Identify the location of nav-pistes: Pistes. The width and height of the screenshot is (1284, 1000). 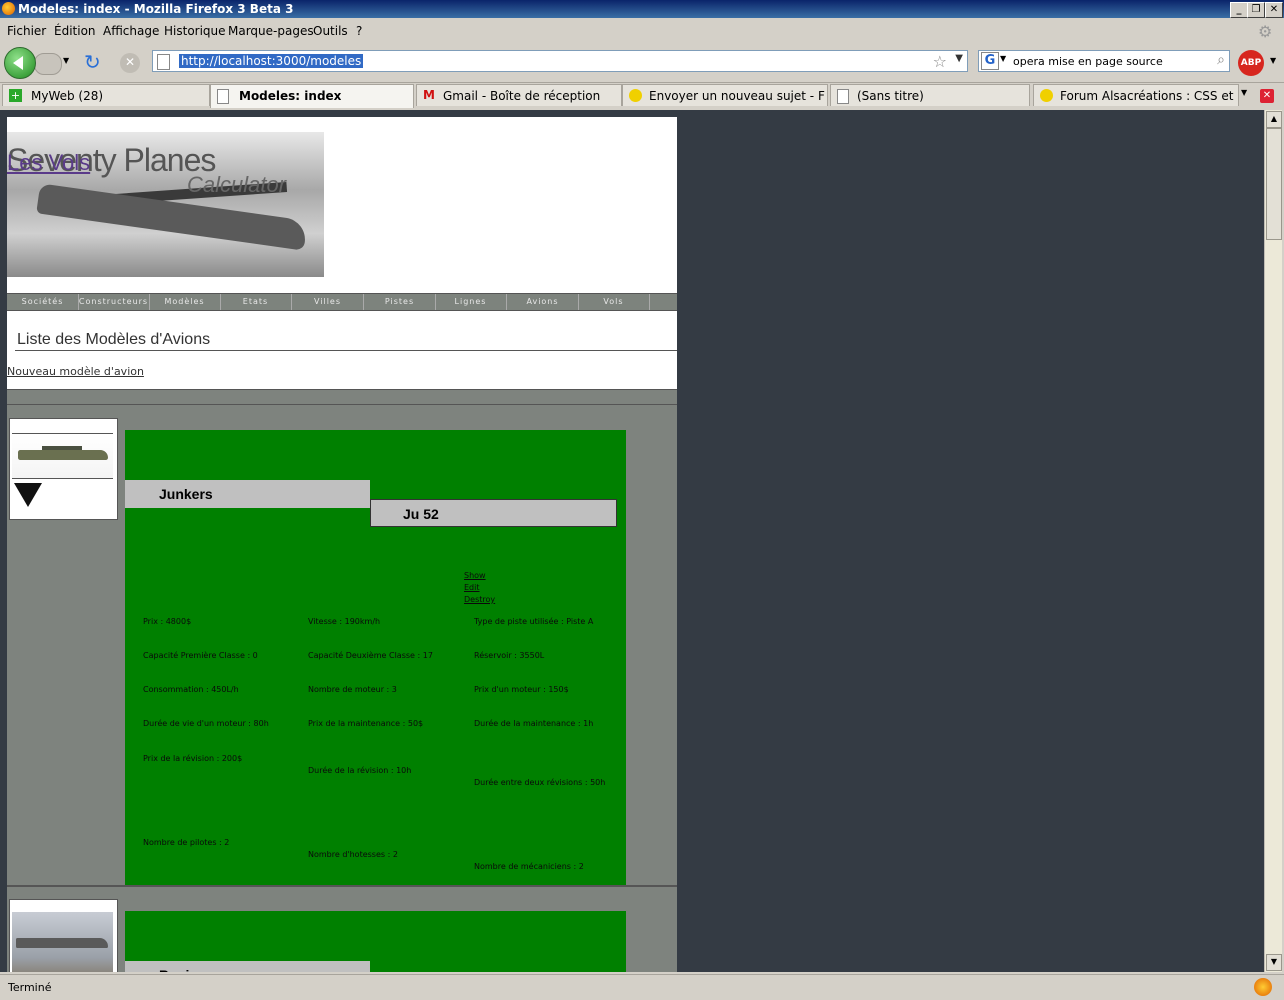
(400, 302).